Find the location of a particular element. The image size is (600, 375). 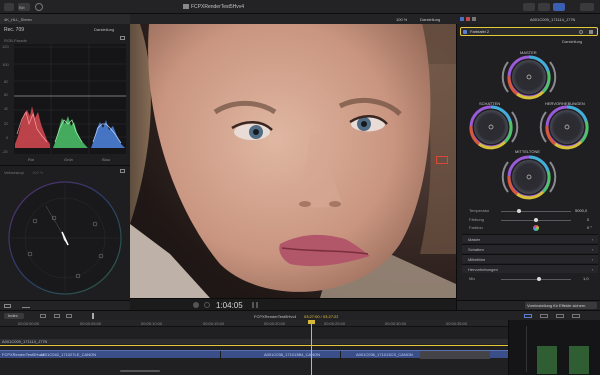

mix-slider is located at coordinates (536, 279).